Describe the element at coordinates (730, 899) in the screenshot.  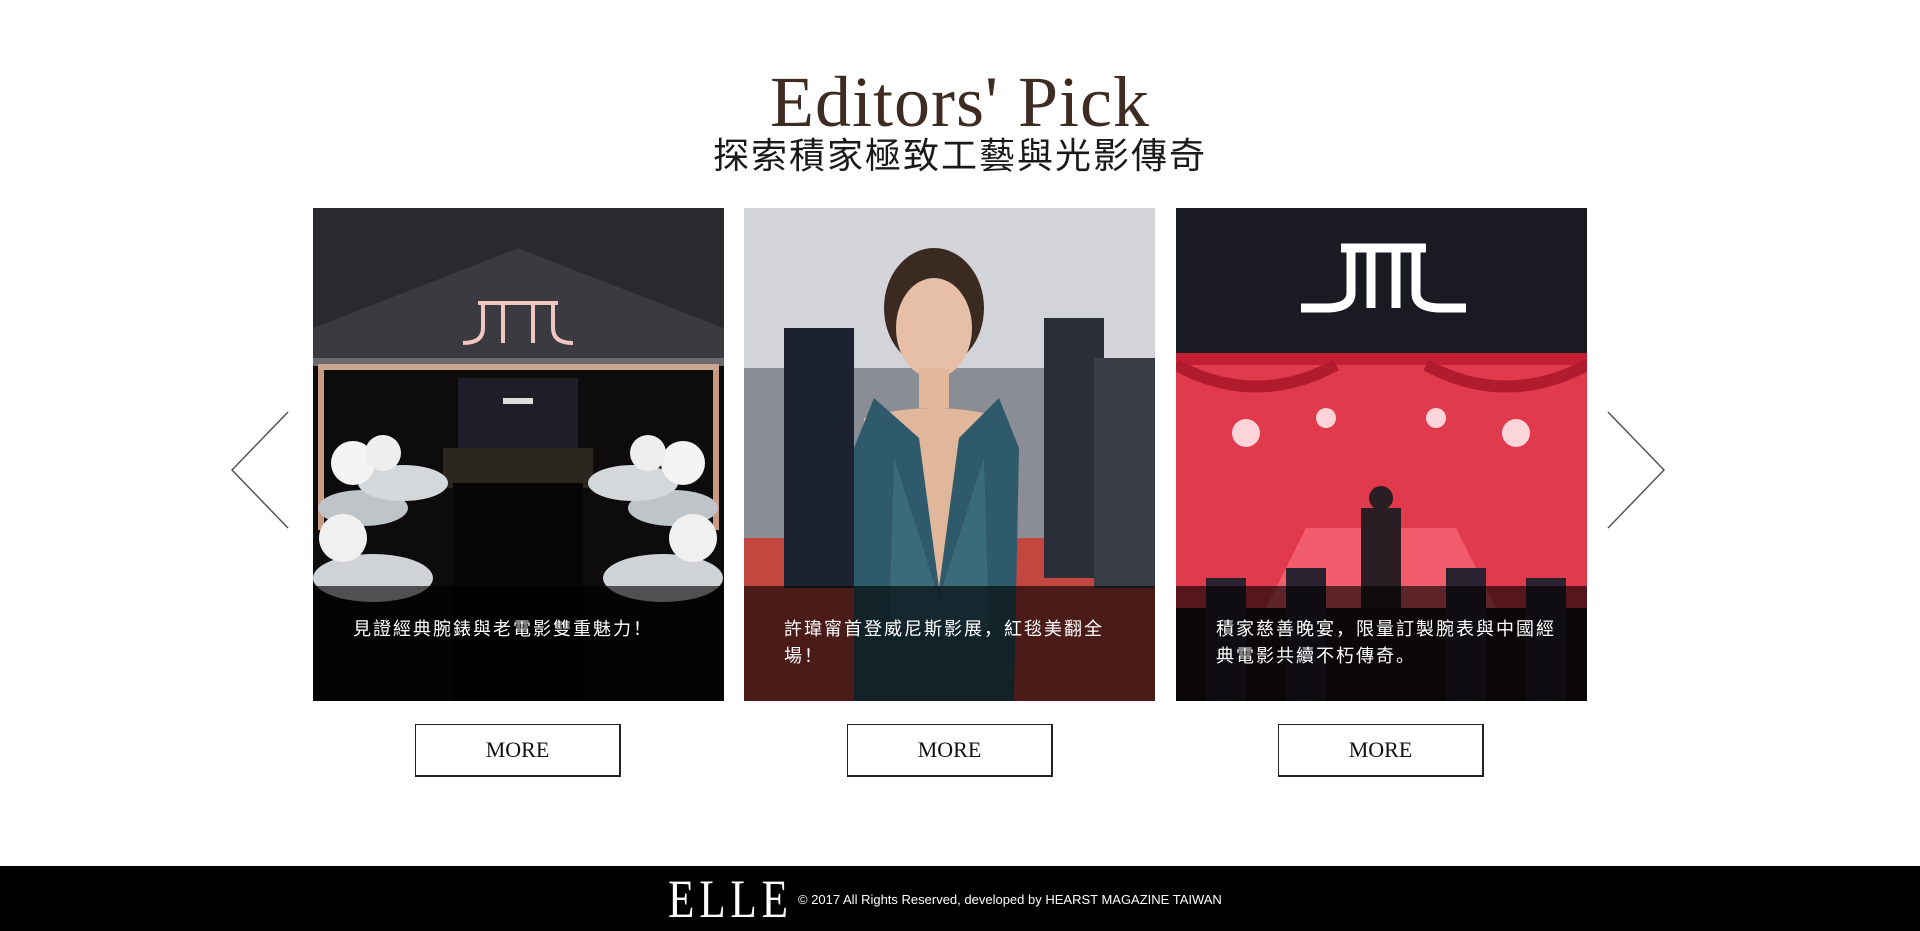
I see `elle-logo: ELLE` at that location.